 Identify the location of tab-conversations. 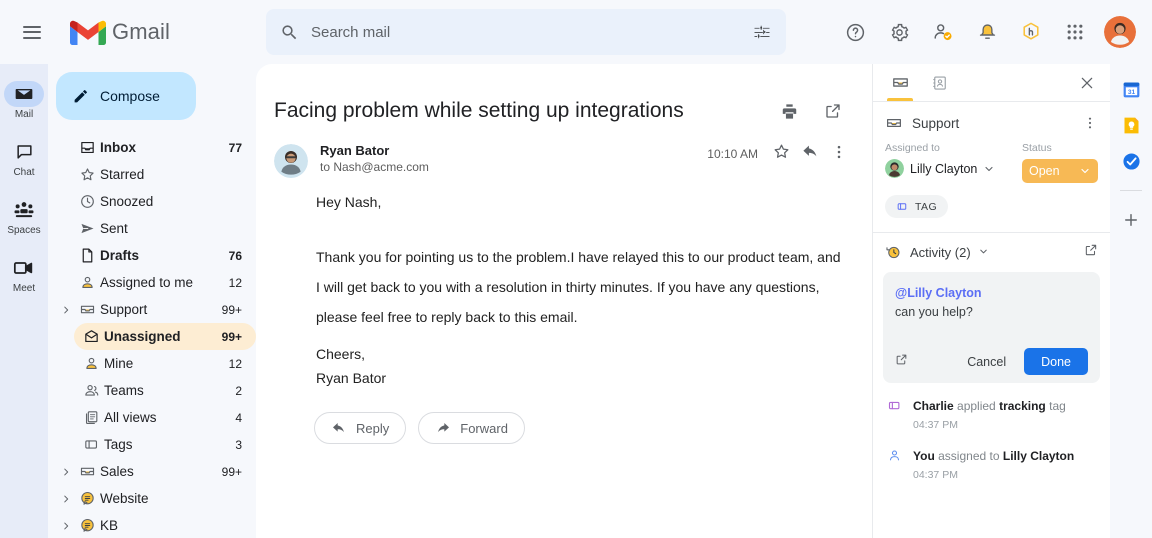
(900, 83).